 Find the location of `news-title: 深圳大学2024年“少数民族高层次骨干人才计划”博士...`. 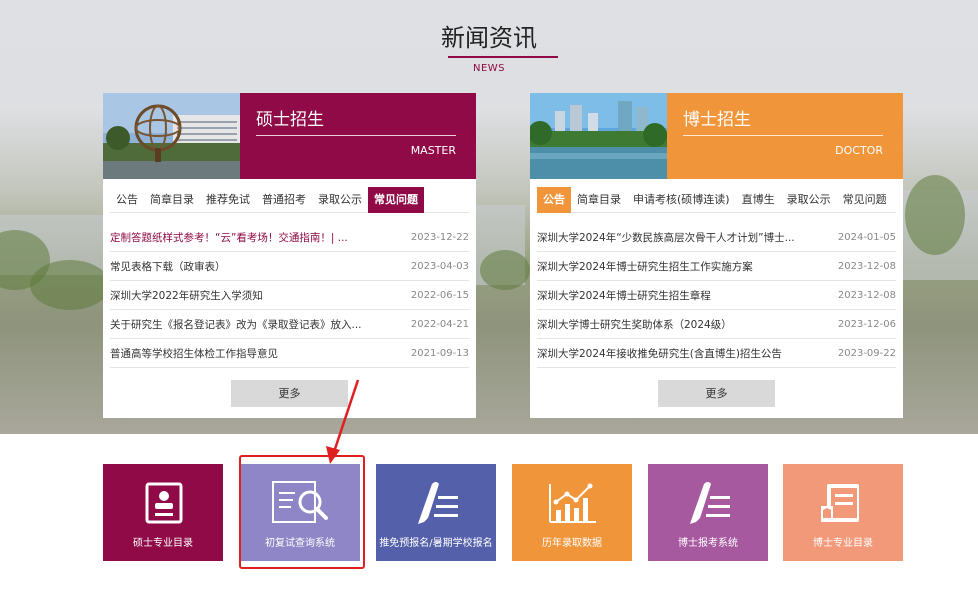

news-title: 深圳大学2024年“少数民族高层次骨干人才计划”博士... is located at coordinates (666, 237).